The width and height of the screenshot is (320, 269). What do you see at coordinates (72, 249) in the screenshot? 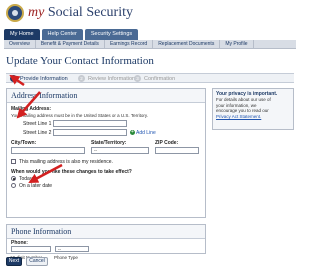
I see `phone-type-select: --` at bounding box center [72, 249].